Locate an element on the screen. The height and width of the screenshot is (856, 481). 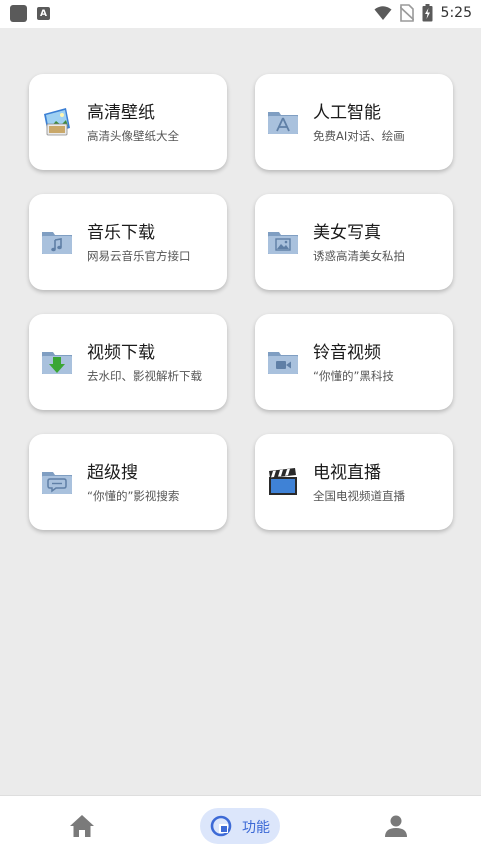
card-super-search: 超级搜 “你懂的”影视搜索 is located at coordinates (128, 482).